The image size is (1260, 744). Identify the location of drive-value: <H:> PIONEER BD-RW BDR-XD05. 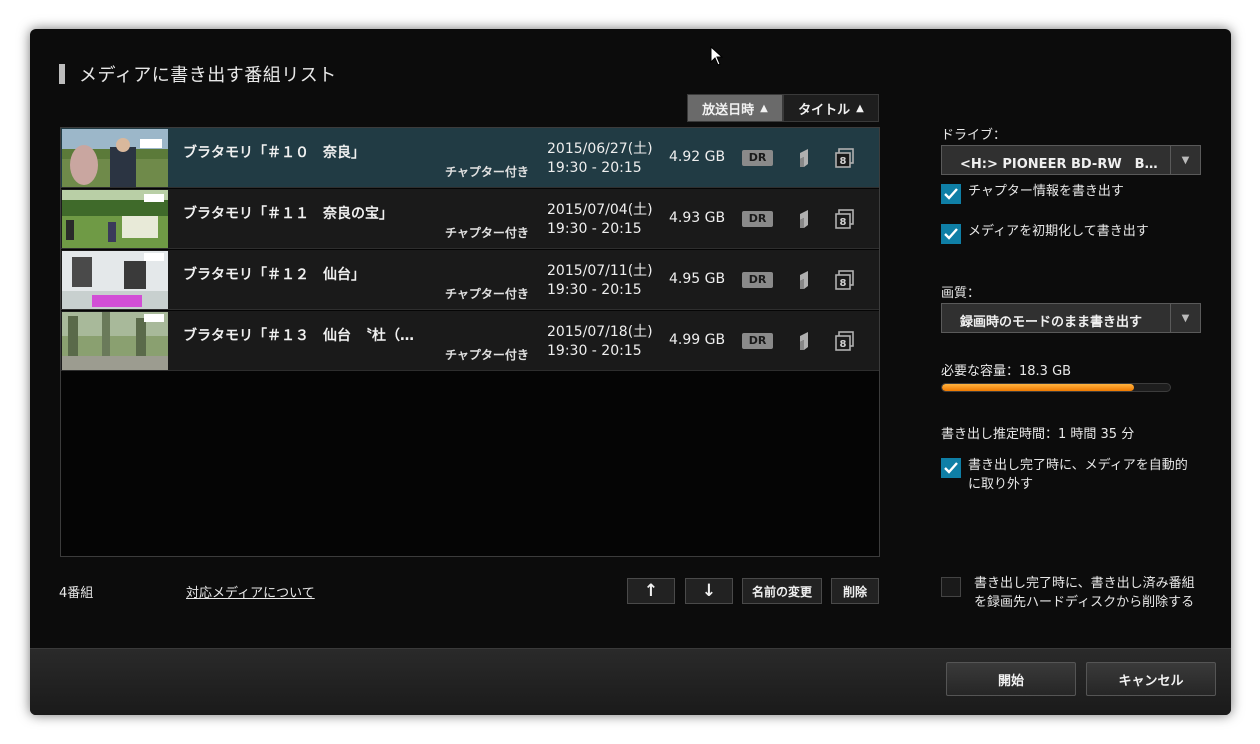
(1064, 164).